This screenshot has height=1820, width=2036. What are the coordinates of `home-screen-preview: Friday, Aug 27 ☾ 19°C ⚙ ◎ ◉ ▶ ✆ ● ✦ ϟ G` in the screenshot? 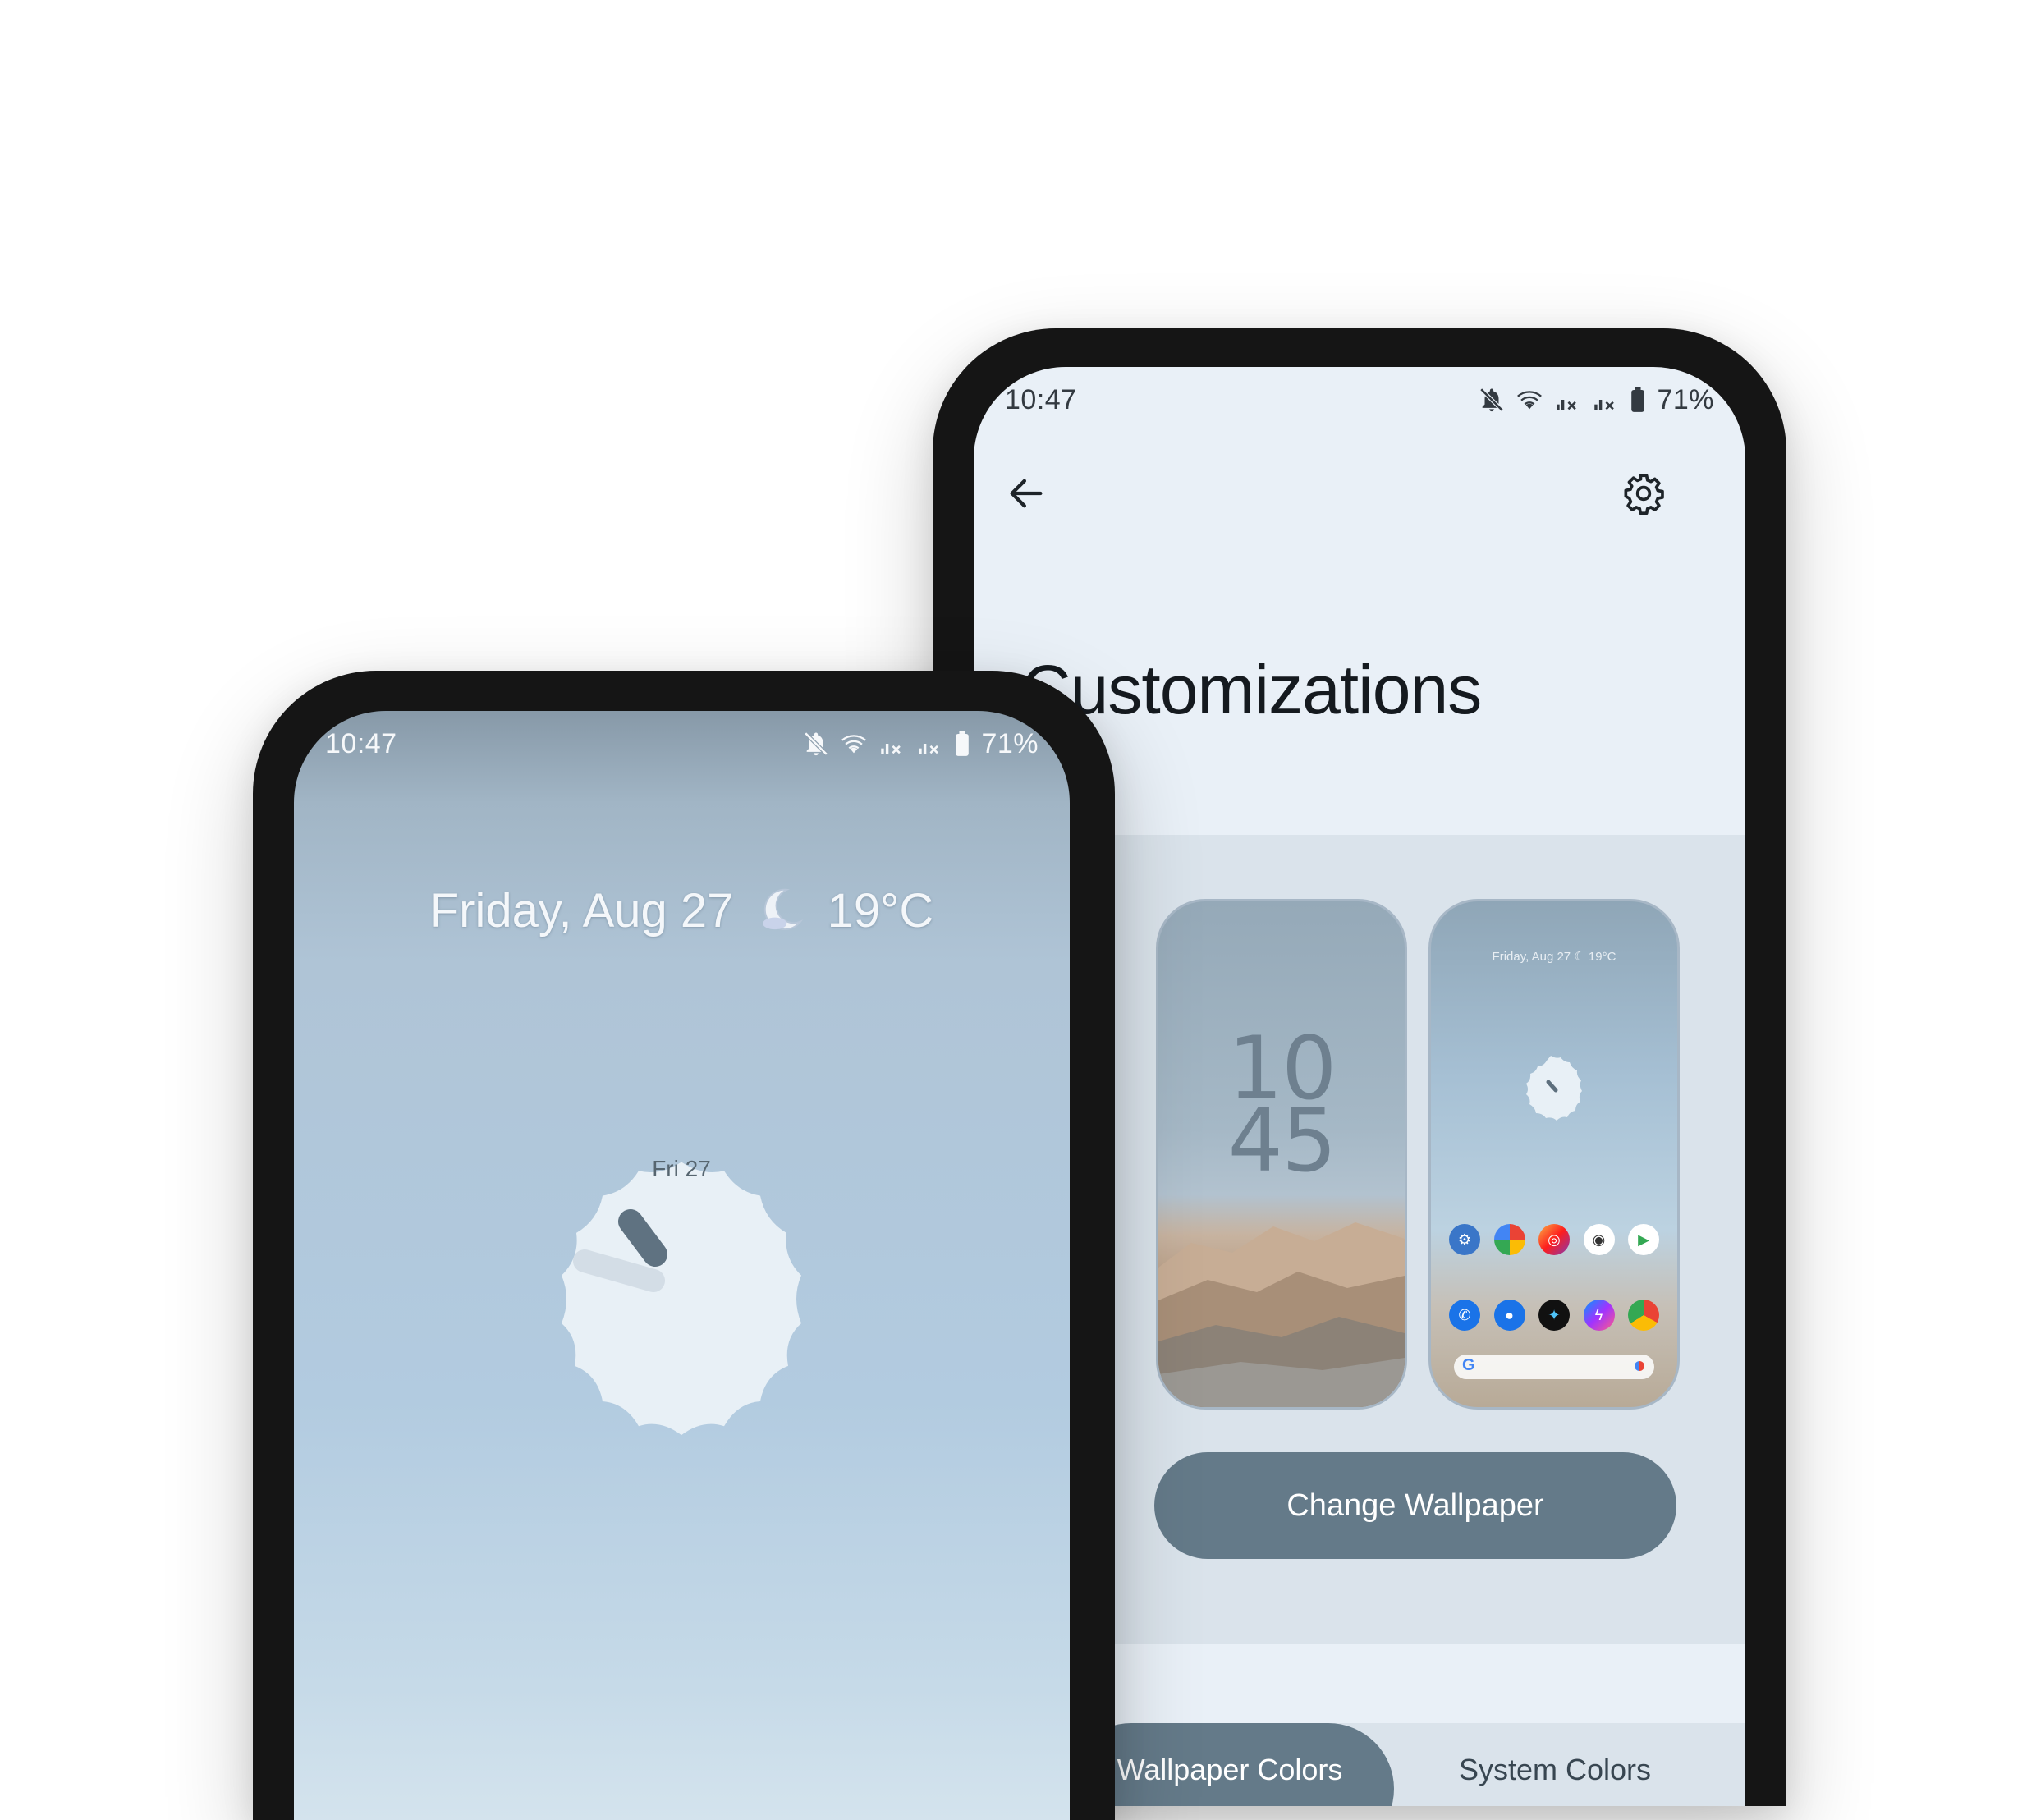 It's located at (1554, 1154).